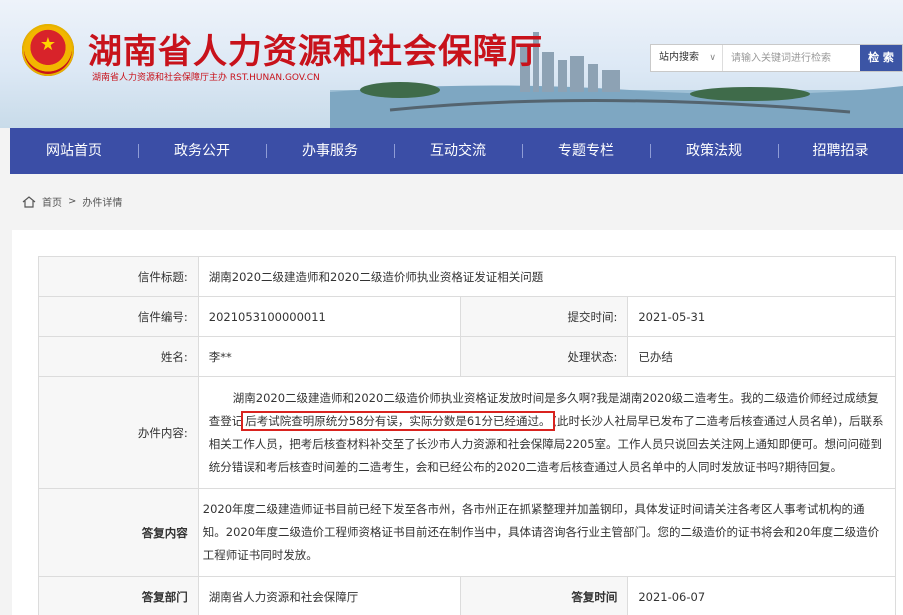  I want to click on nav-item-services: 办事服务, so click(330, 151).